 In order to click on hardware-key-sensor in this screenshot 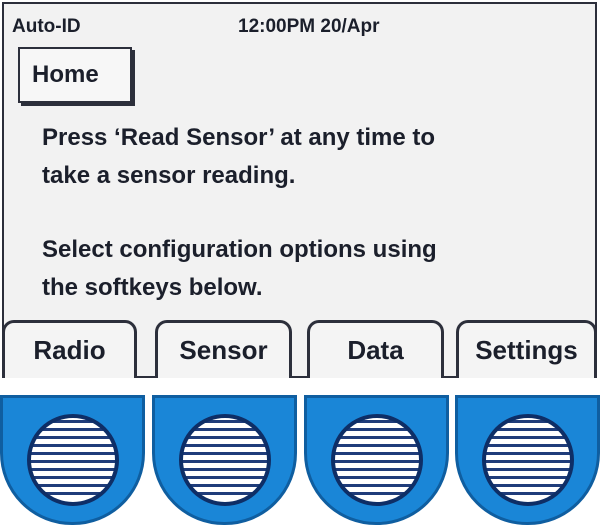, I will do `click(224, 460)`.